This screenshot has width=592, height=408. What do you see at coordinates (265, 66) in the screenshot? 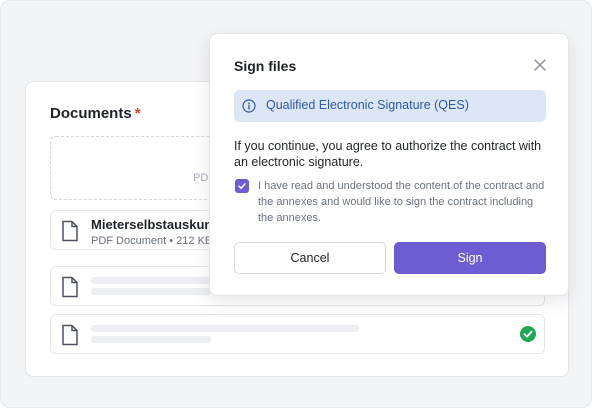
I see `modal-title: Sign files` at bounding box center [265, 66].